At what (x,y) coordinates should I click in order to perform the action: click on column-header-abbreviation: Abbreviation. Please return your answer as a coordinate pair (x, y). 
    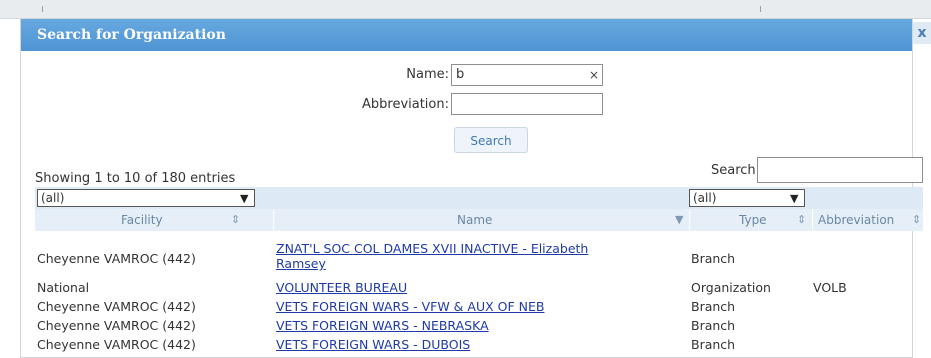
    Looking at the image, I should click on (856, 220).